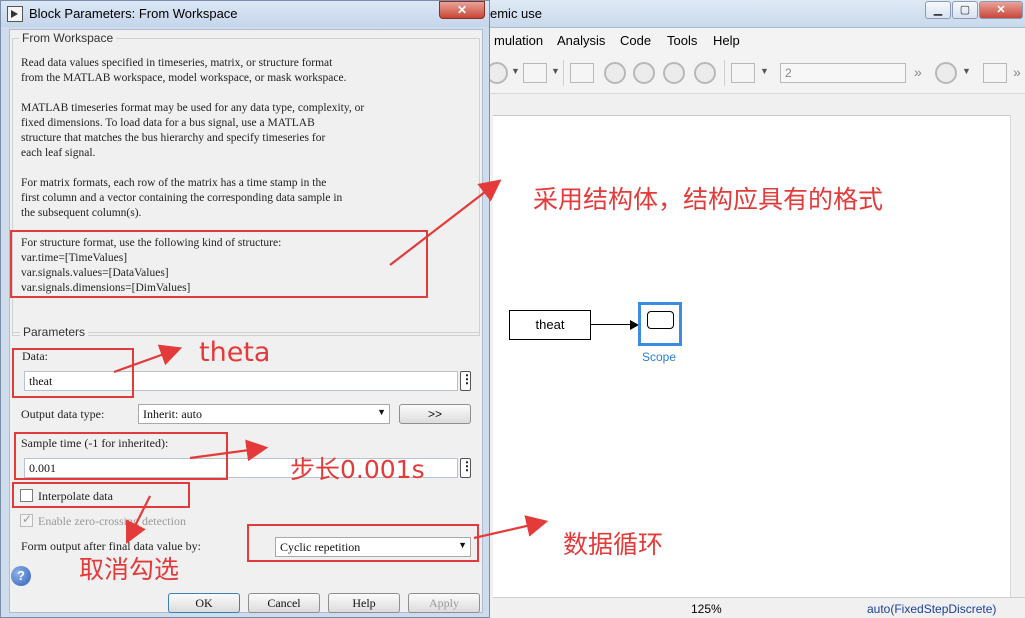 Image resolution: width=1025 pixels, height=618 pixels. I want to click on data-annotation: theta, so click(235, 352).